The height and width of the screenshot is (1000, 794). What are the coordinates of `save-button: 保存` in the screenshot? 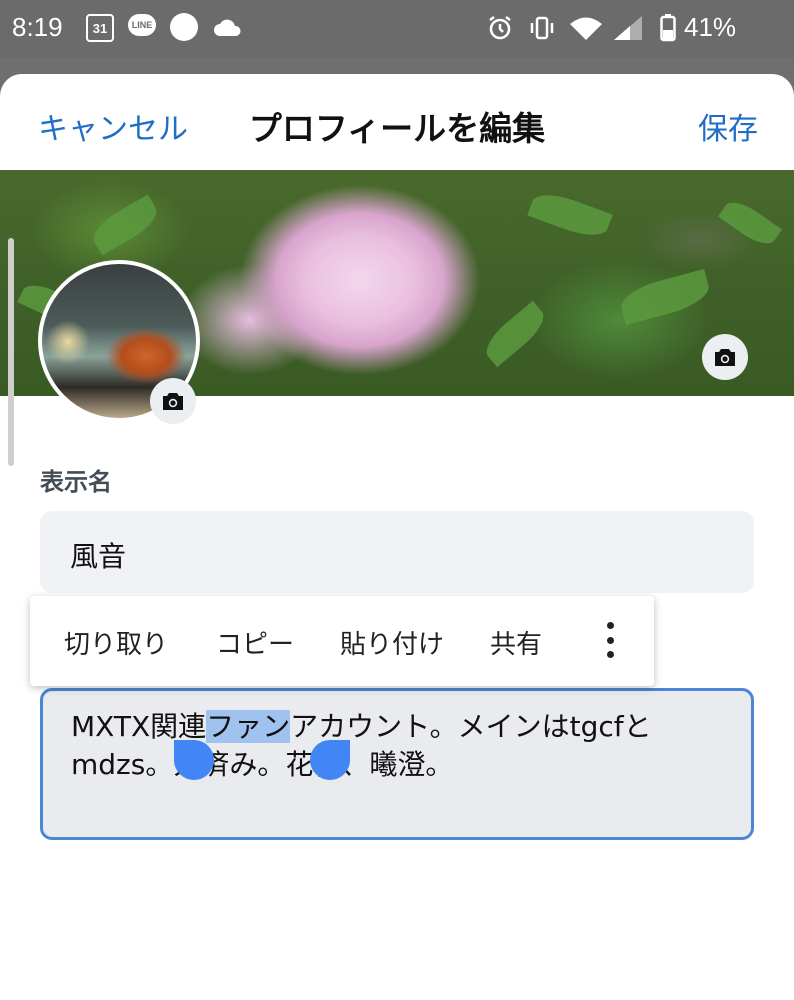 It's located at (728, 126).